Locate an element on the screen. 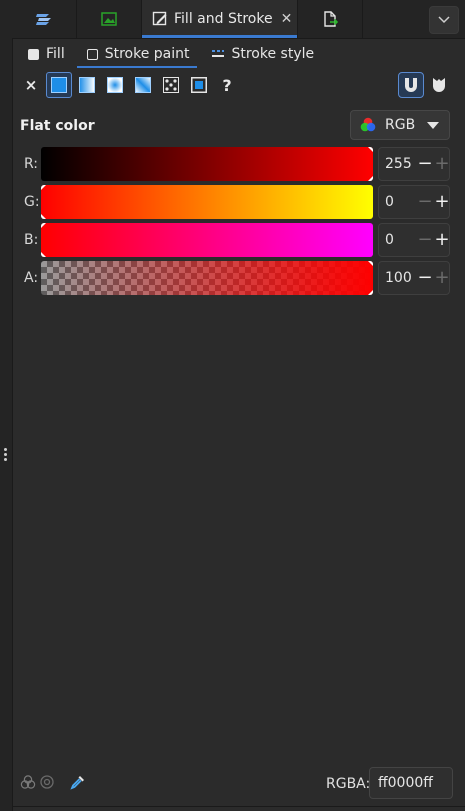  tab-layers is located at coordinates (44, 19).